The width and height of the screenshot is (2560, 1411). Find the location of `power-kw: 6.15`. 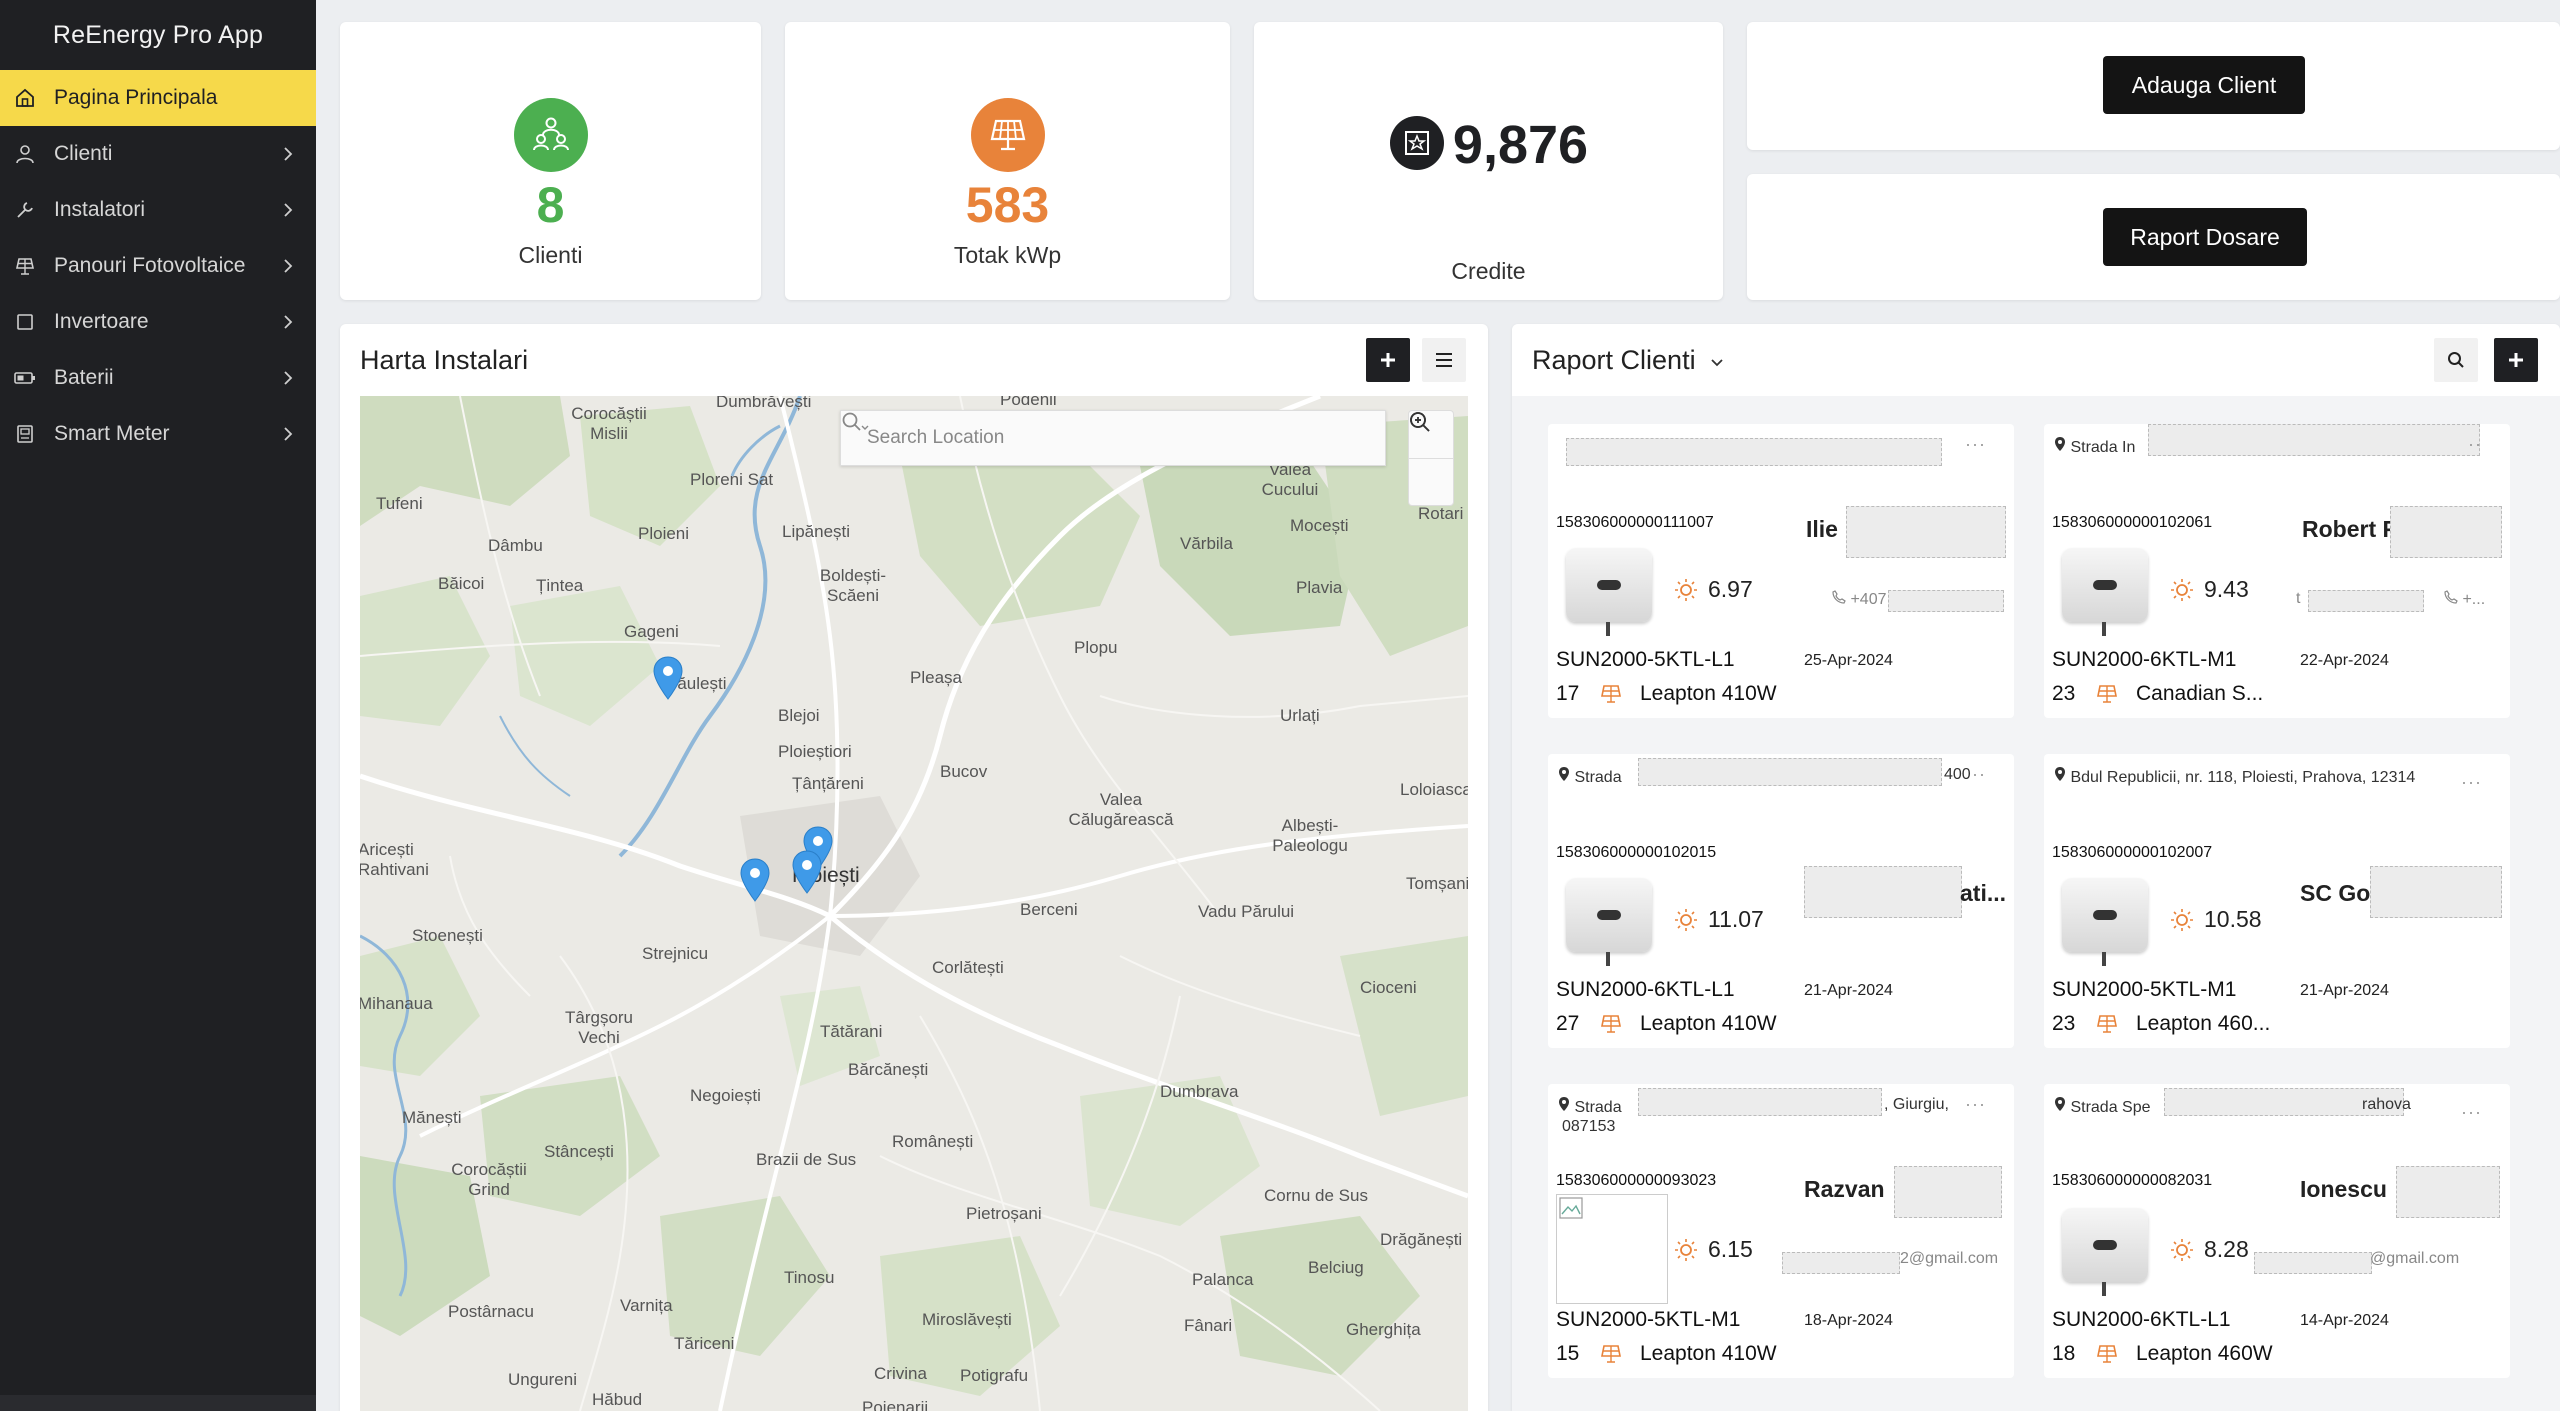

power-kw: 6.15 is located at coordinates (1730, 1249).